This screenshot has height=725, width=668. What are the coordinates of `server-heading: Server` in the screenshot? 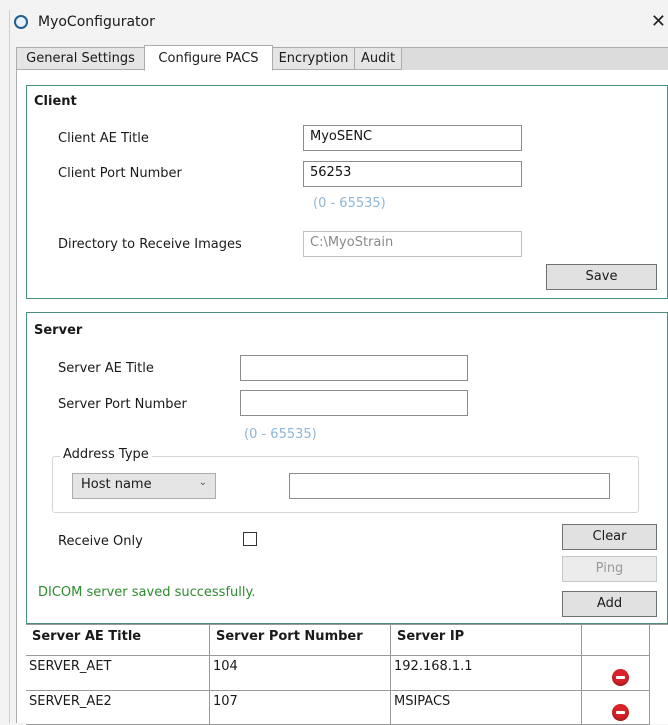 It's located at (58, 330).